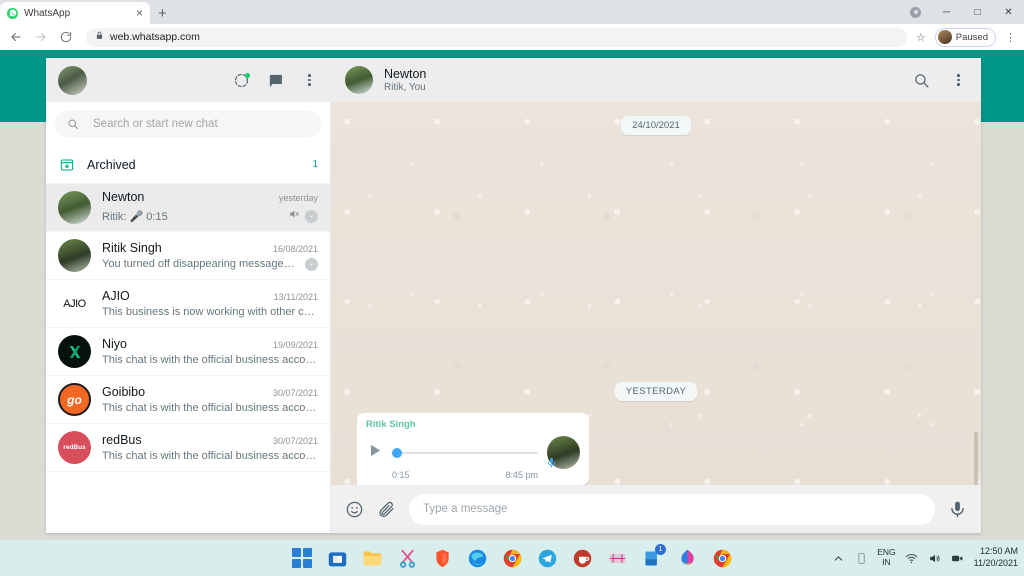  What do you see at coordinates (995, 563) in the screenshot?
I see `clock-date: 11/20/2021` at bounding box center [995, 563].